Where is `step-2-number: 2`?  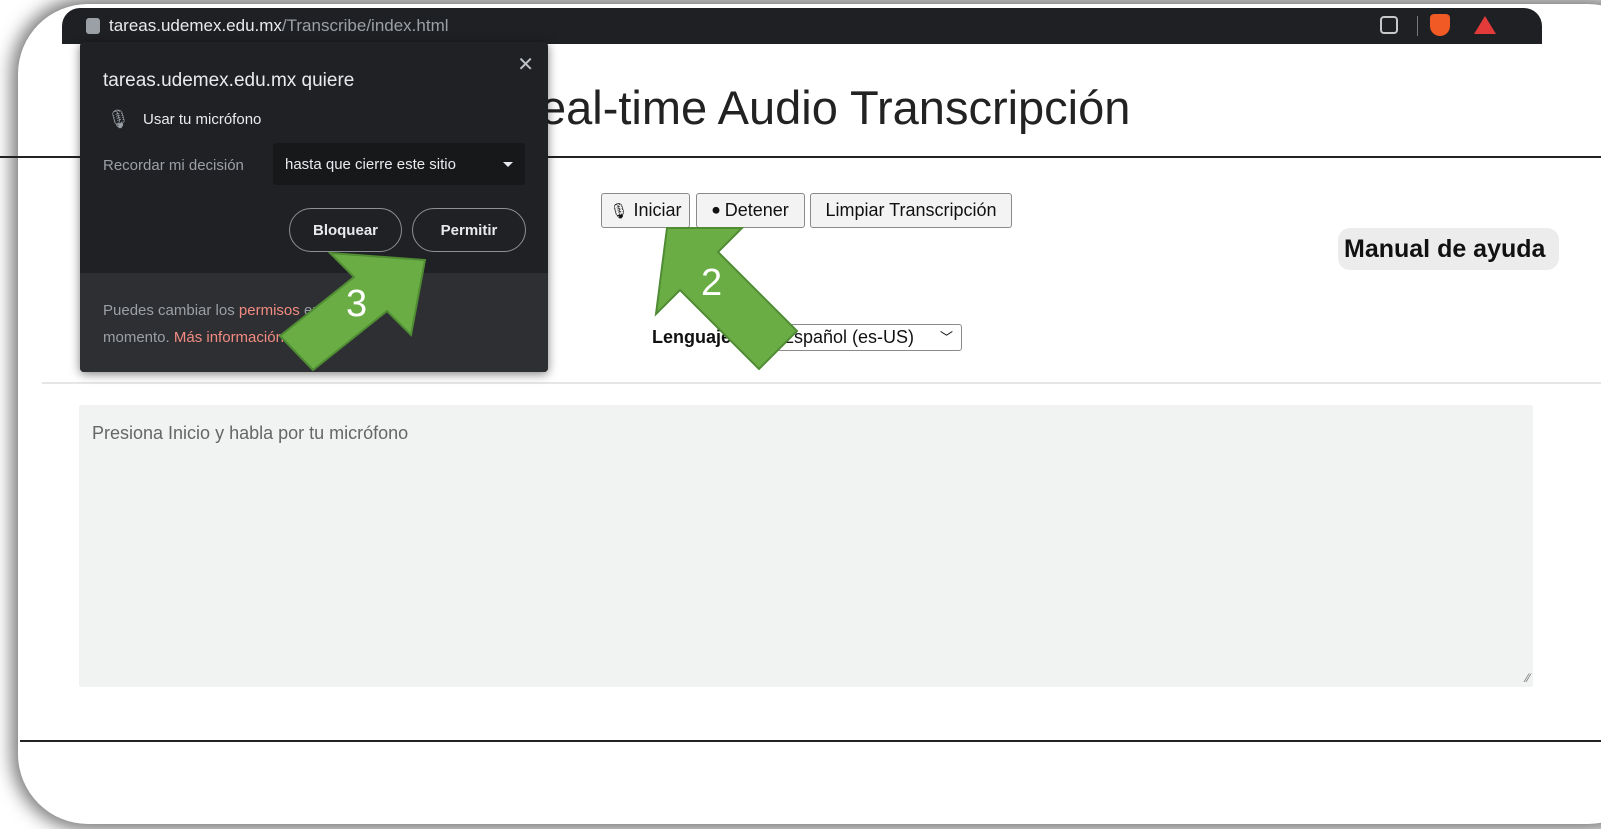 step-2-number: 2 is located at coordinates (712, 283).